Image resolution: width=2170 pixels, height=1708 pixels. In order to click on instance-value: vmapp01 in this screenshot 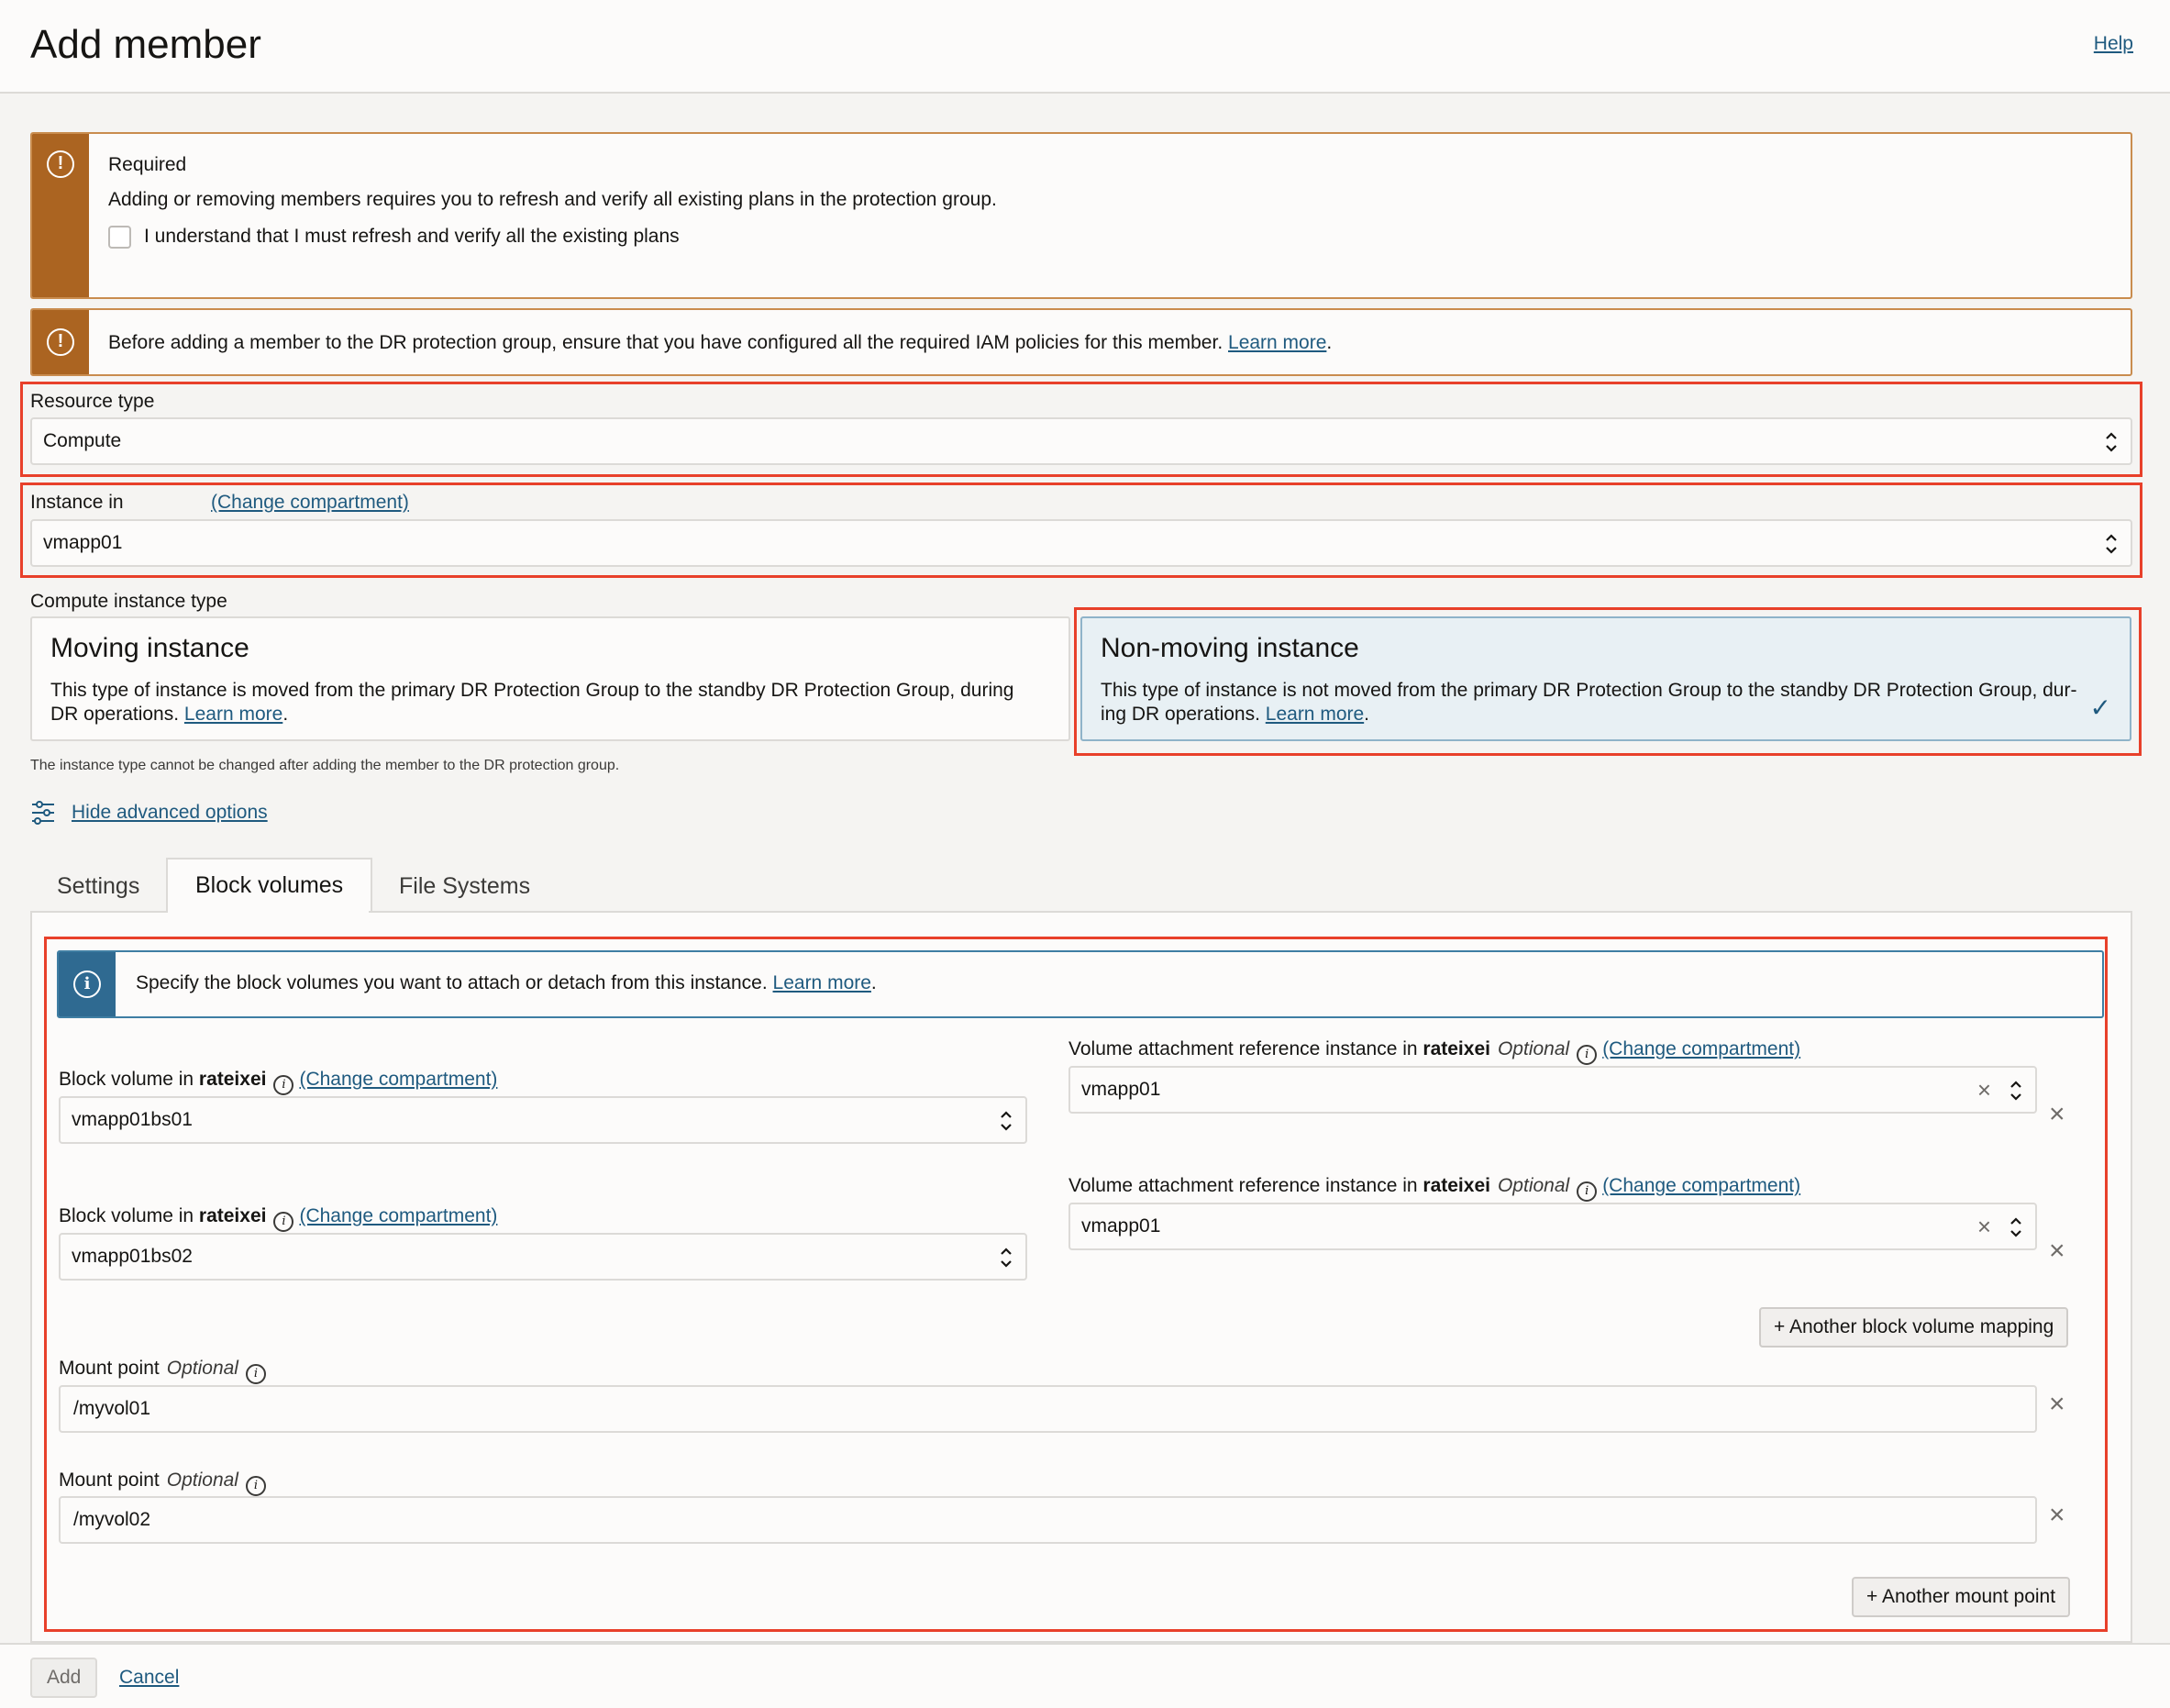, I will do `click(83, 542)`.